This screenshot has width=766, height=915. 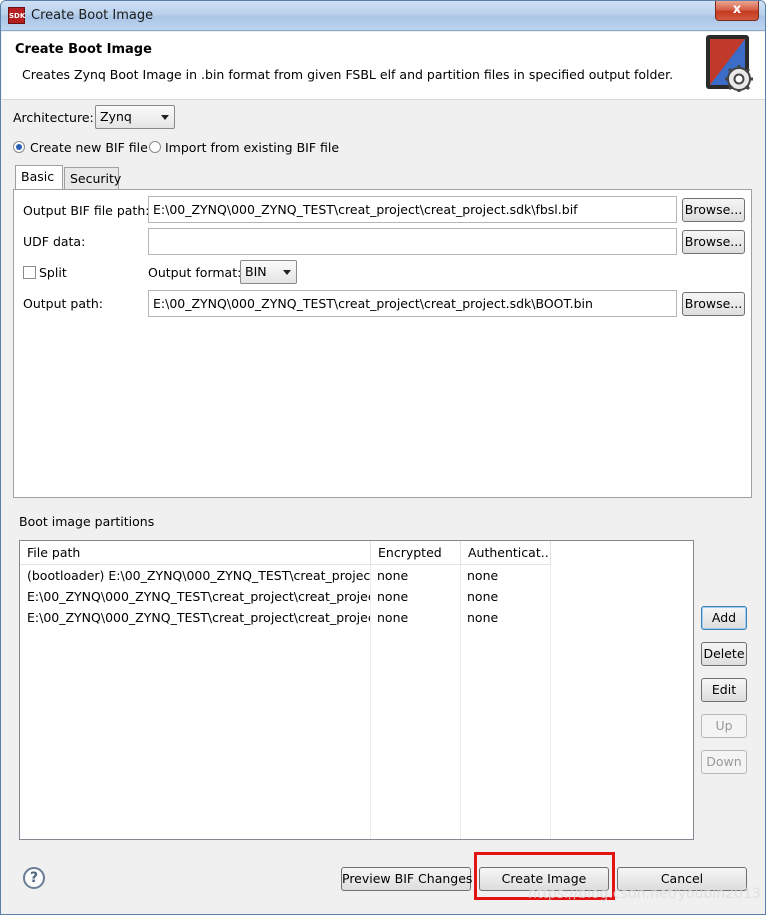 What do you see at coordinates (737, 11) in the screenshot?
I see `close-button: x` at bounding box center [737, 11].